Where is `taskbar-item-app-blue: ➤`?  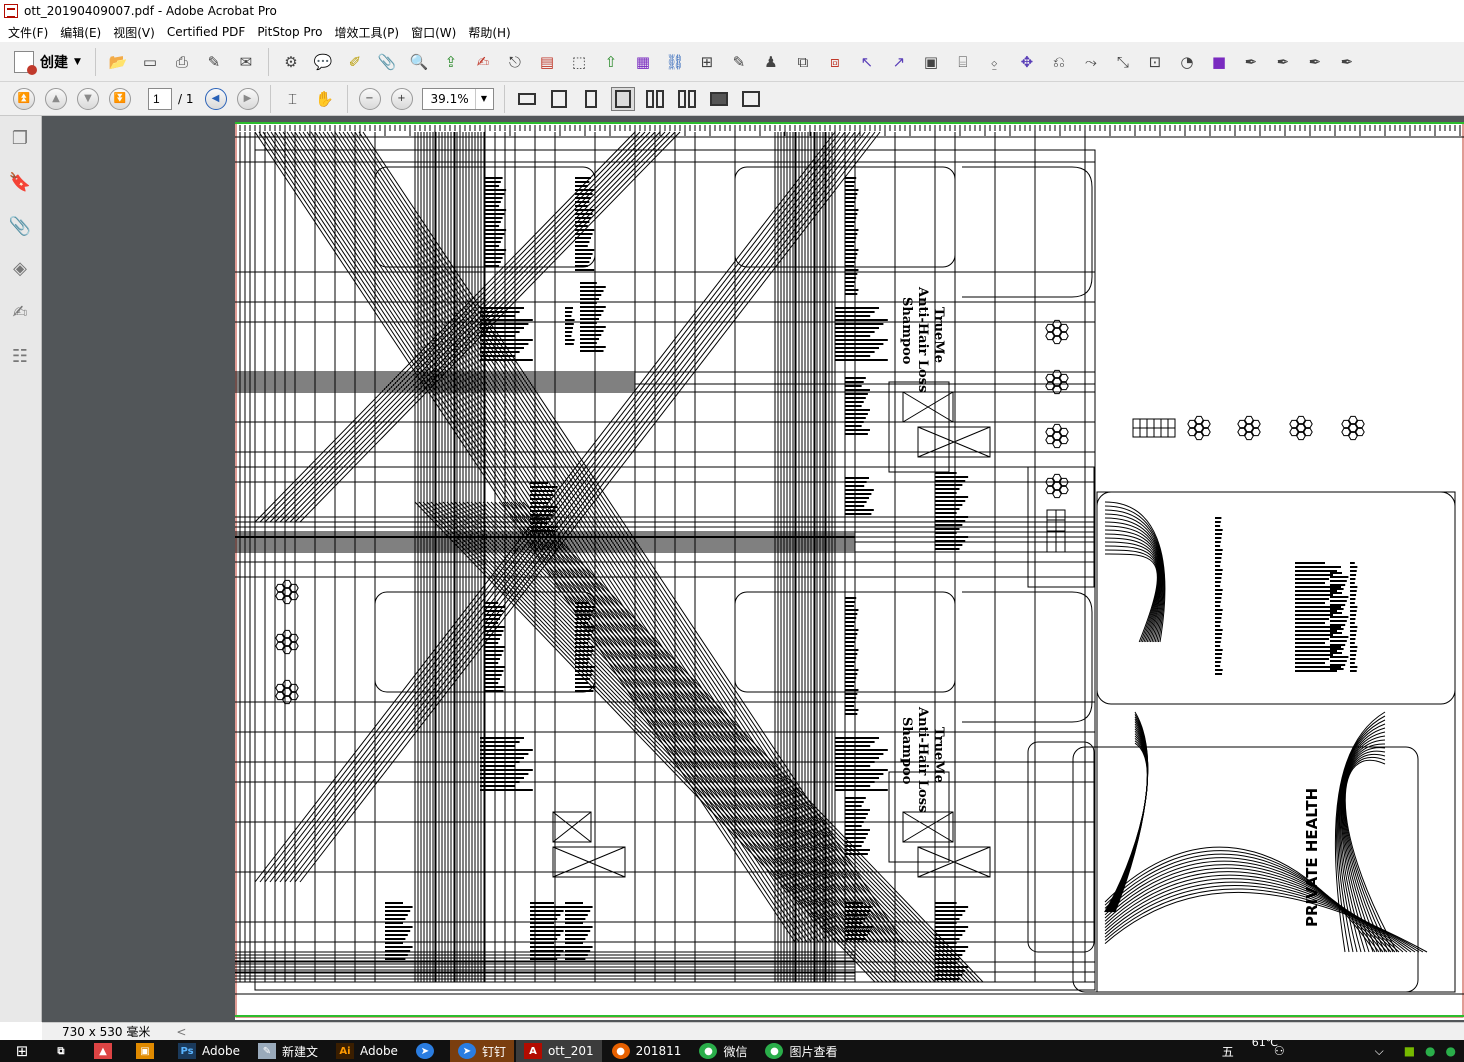
taskbar-item-app-blue: ➤ is located at coordinates (428, 1051).